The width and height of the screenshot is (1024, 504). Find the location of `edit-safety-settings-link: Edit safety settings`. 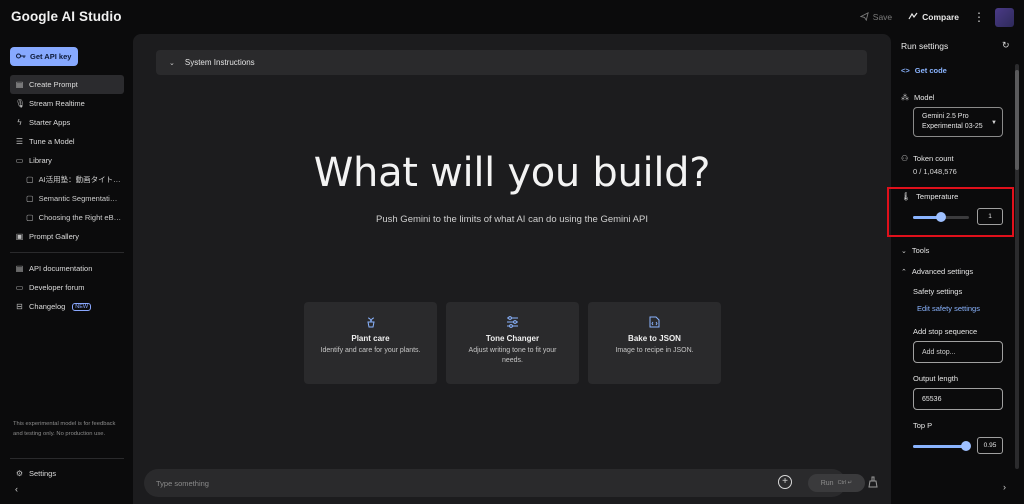

edit-safety-settings-link: Edit safety settings is located at coordinates (948, 308).